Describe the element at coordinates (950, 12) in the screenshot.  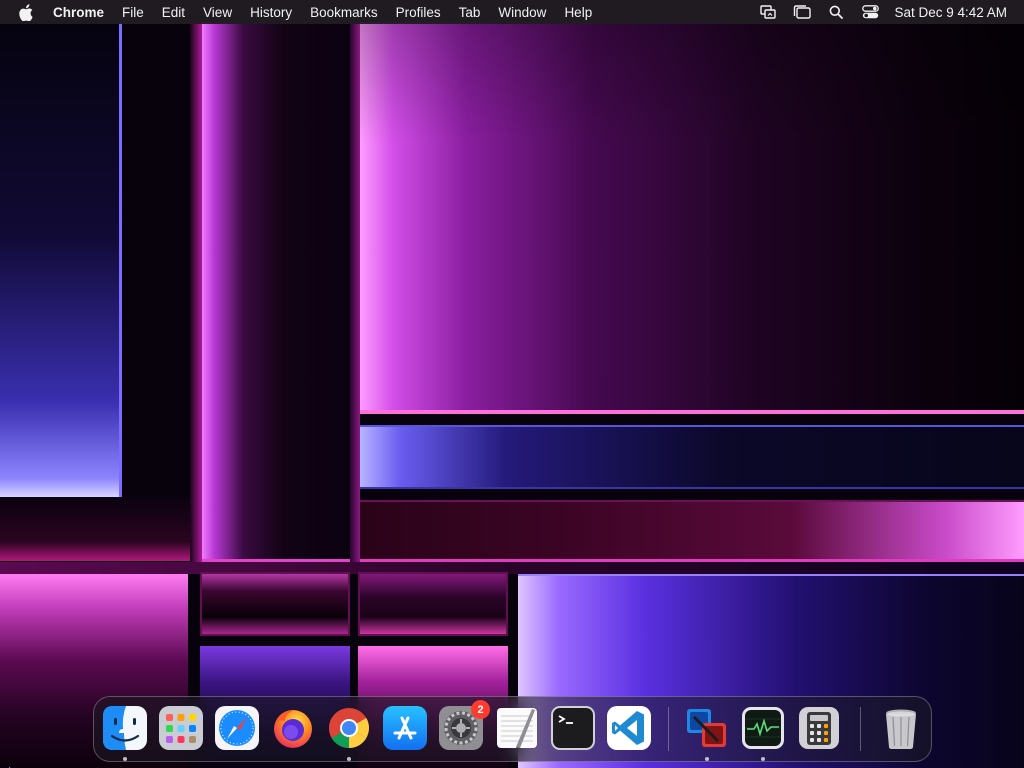
I see `menu-clock: Sat Dec 9 4:42 AM` at that location.